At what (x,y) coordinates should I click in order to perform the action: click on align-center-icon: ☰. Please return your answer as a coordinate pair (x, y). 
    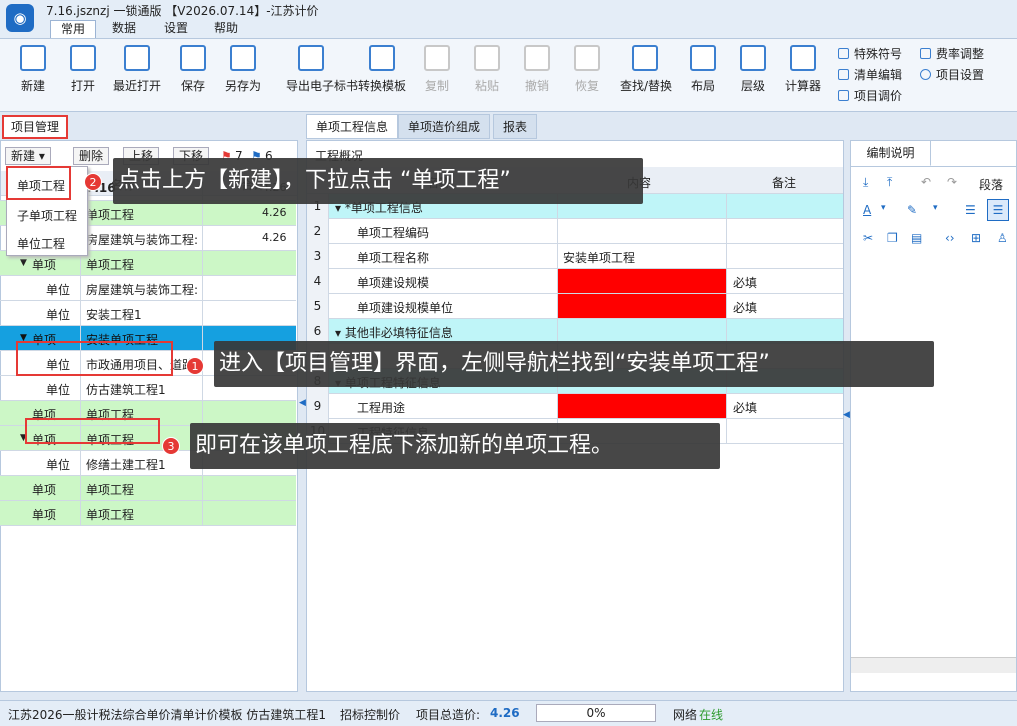
    Looking at the image, I should click on (998, 210).